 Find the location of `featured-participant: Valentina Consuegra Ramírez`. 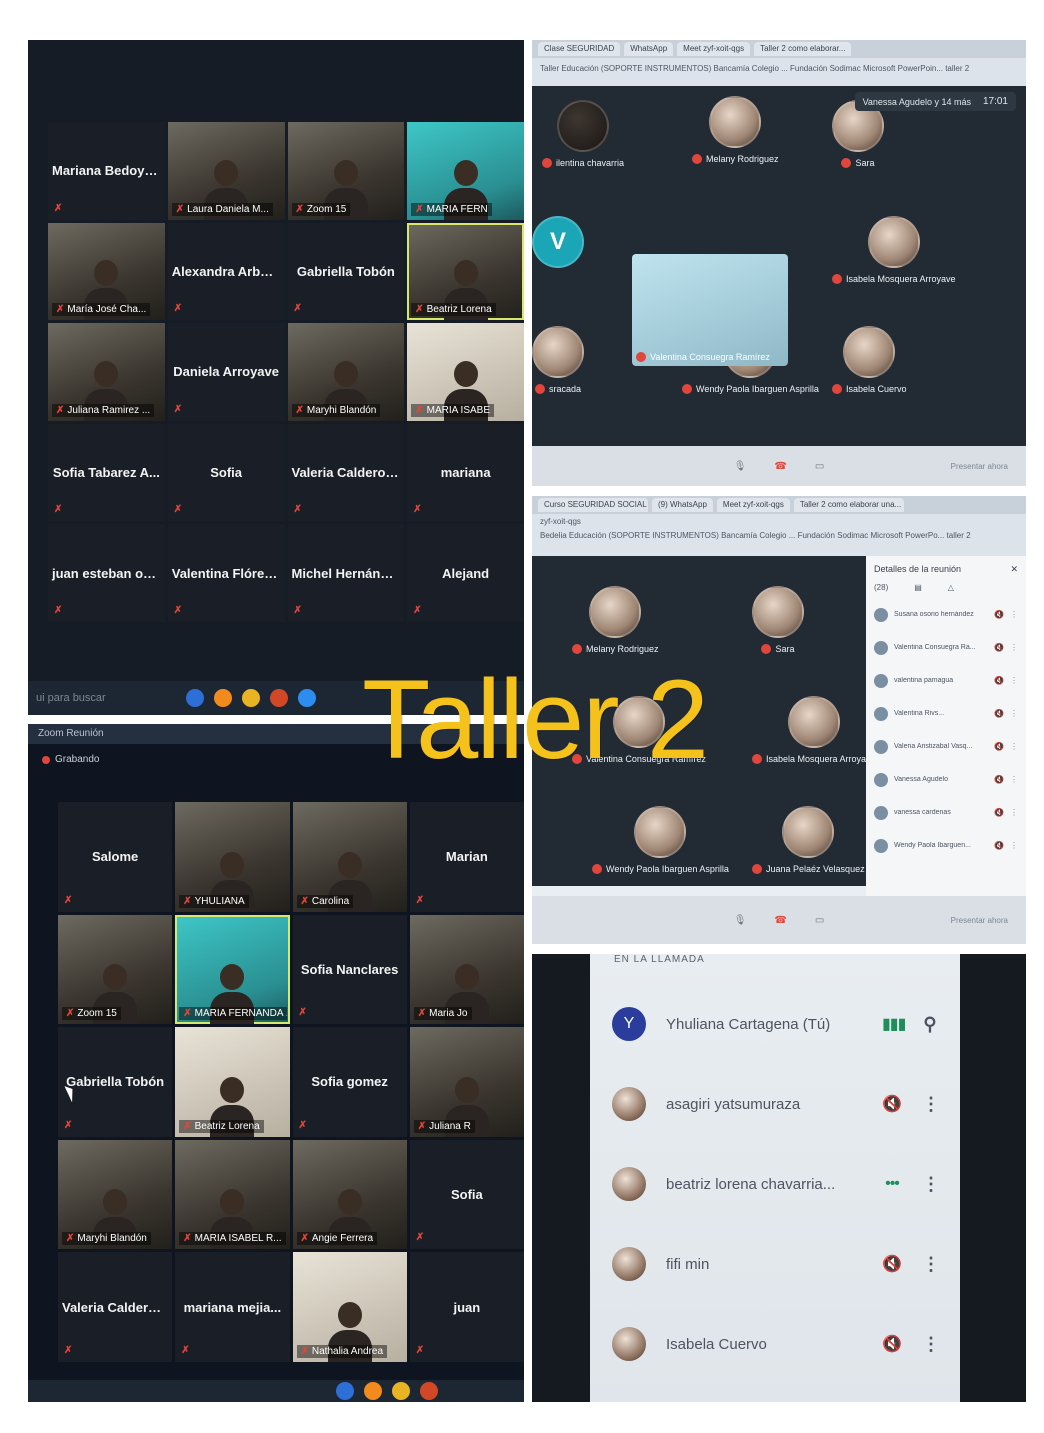

featured-participant: Valentina Consuegra Ramírez is located at coordinates (710, 310).